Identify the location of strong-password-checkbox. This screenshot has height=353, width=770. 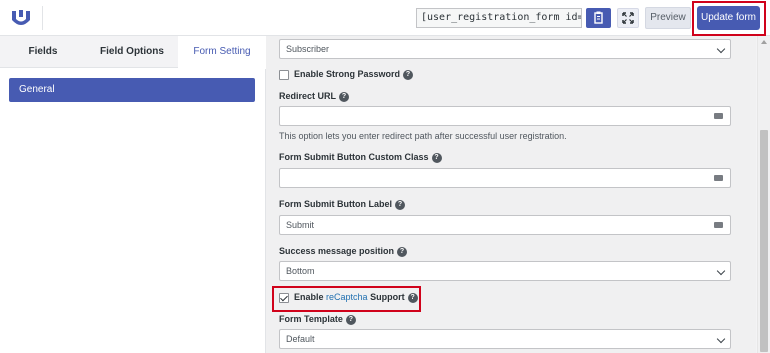
(284, 74).